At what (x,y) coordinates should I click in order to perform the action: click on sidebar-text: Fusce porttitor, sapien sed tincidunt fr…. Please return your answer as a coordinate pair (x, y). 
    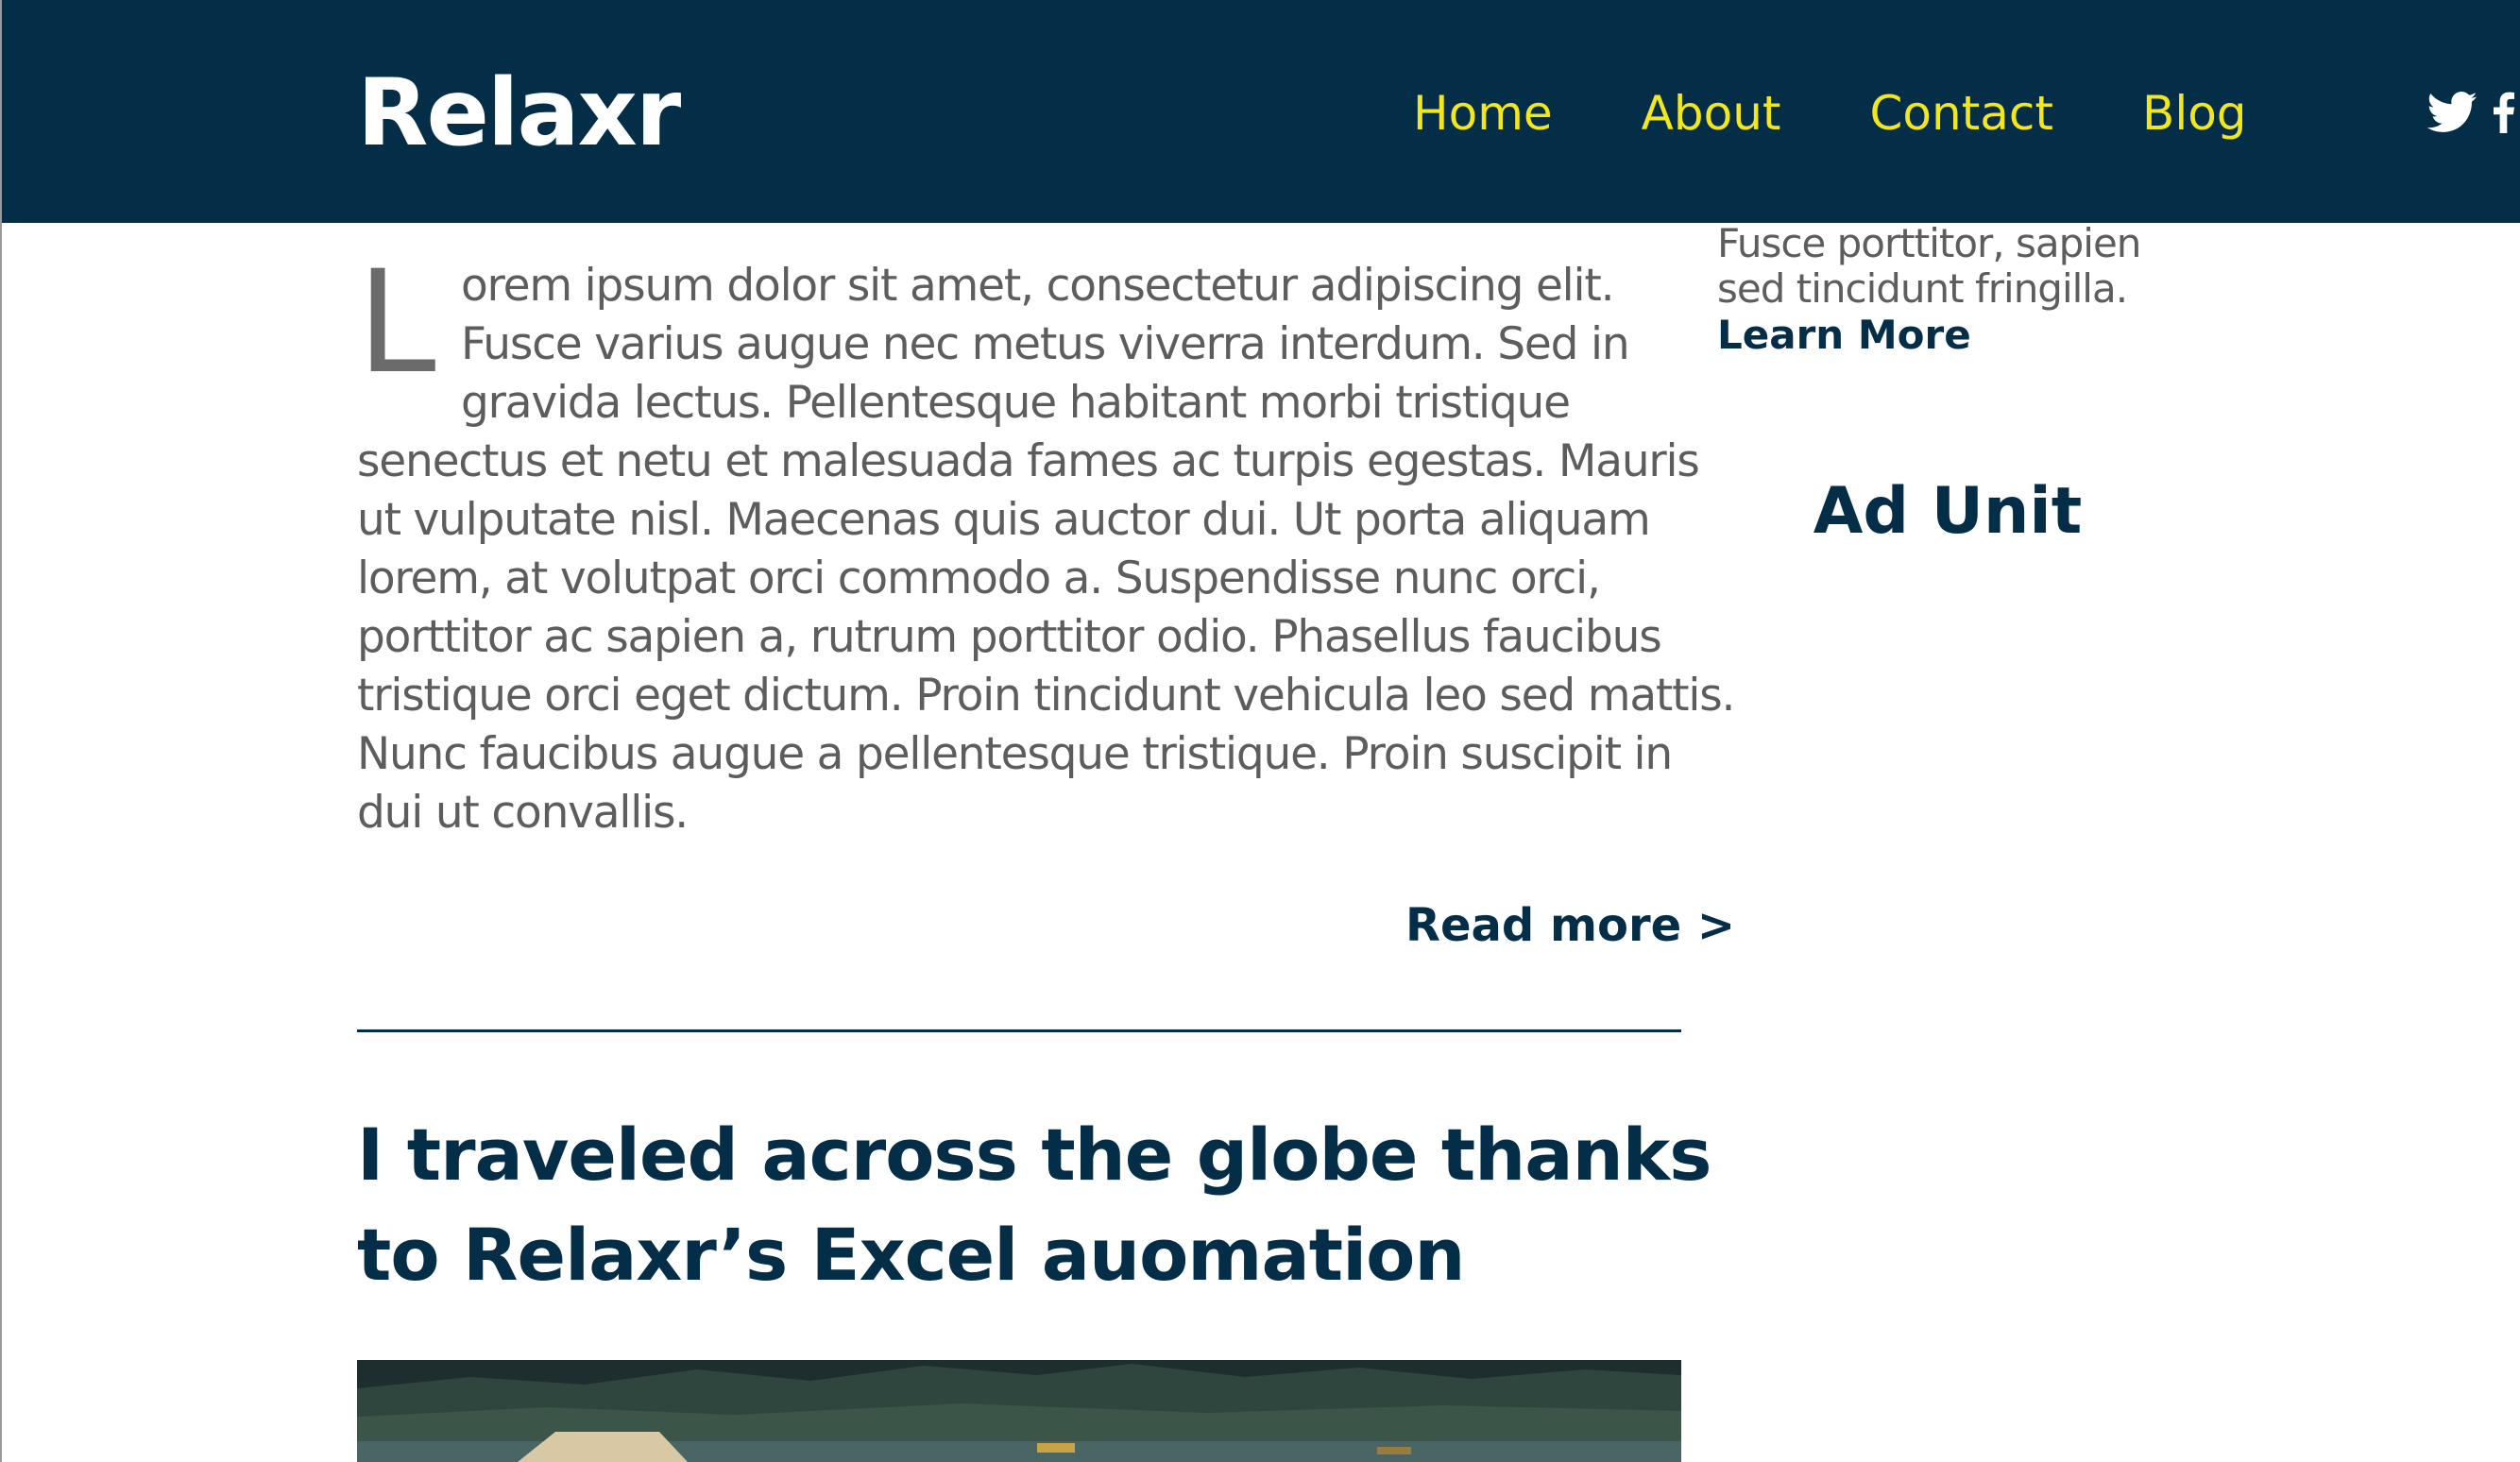
    Looking at the image, I should click on (1962, 266).